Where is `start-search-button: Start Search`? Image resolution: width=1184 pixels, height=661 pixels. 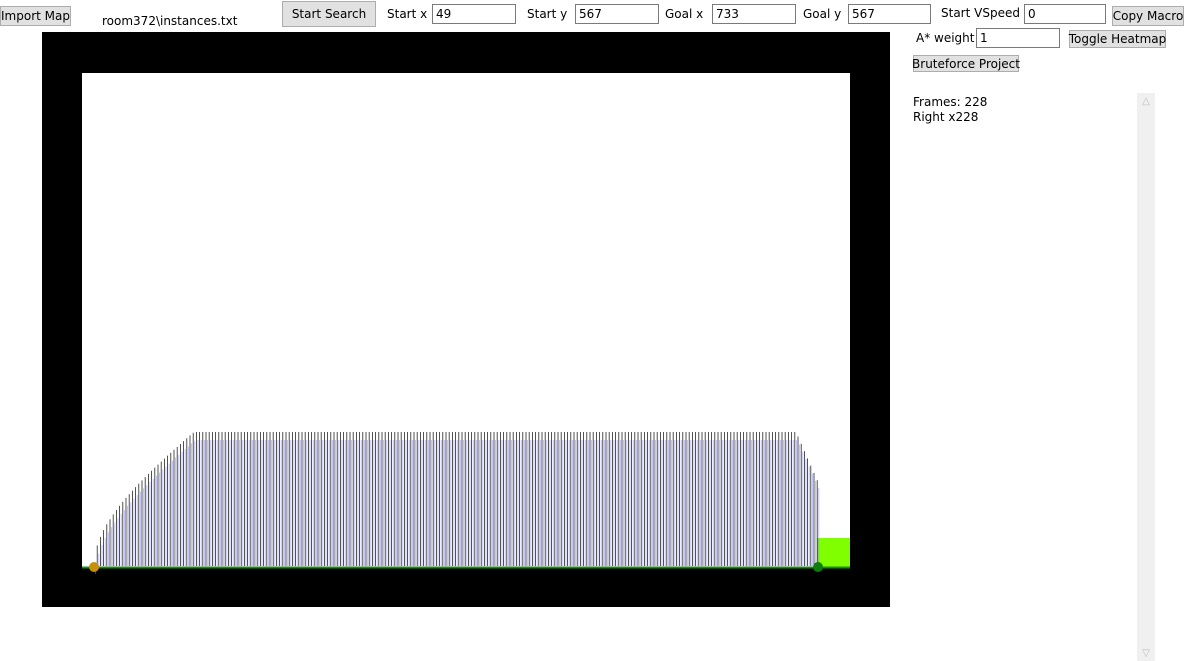
start-search-button: Start Search is located at coordinates (329, 14).